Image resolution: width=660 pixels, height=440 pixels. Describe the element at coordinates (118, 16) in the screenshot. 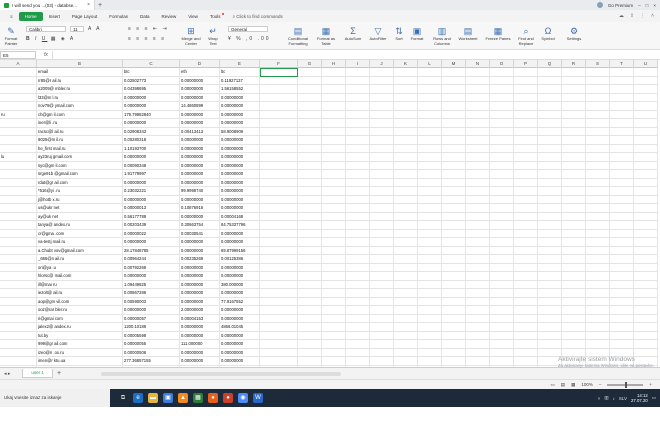

I see `menu-formulas: Formulas` at that location.